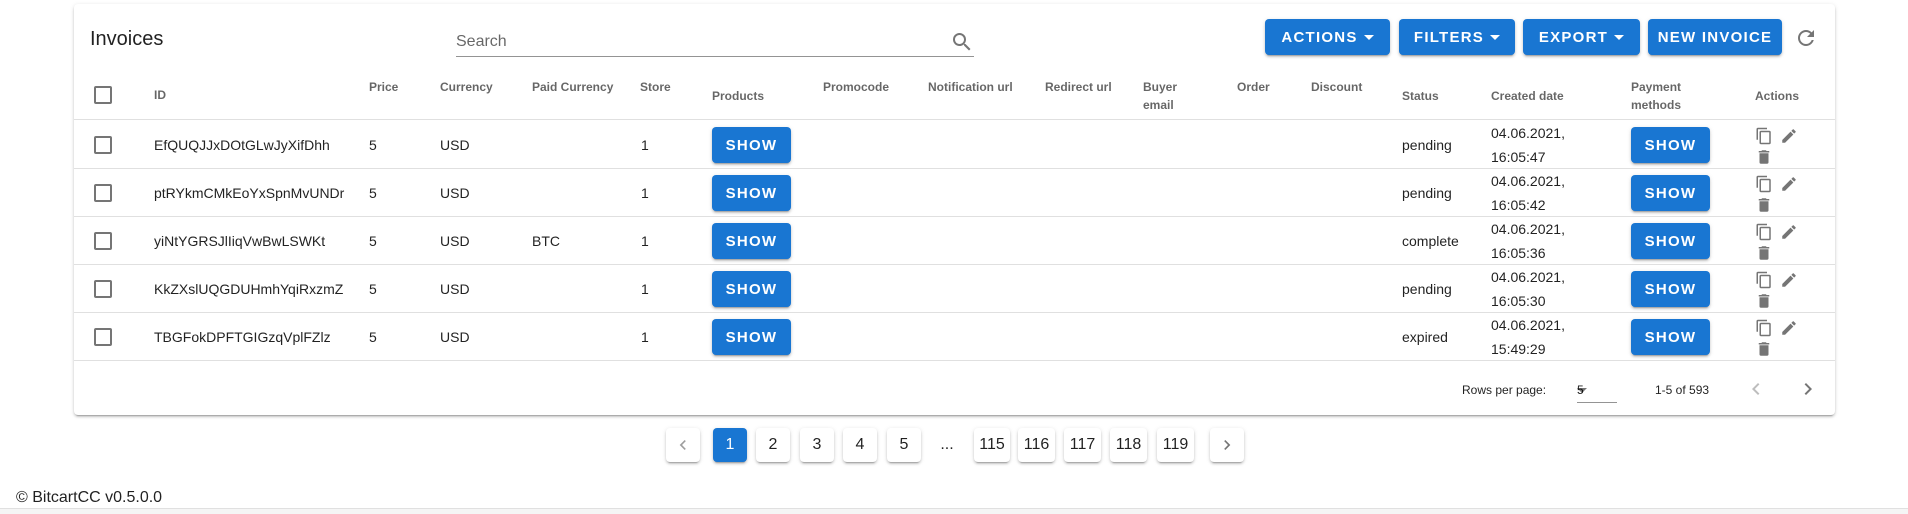 This screenshot has height=514, width=1908. What do you see at coordinates (1128, 445) in the screenshot?
I see `pagination-page-button: 118` at bounding box center [1128, 445].